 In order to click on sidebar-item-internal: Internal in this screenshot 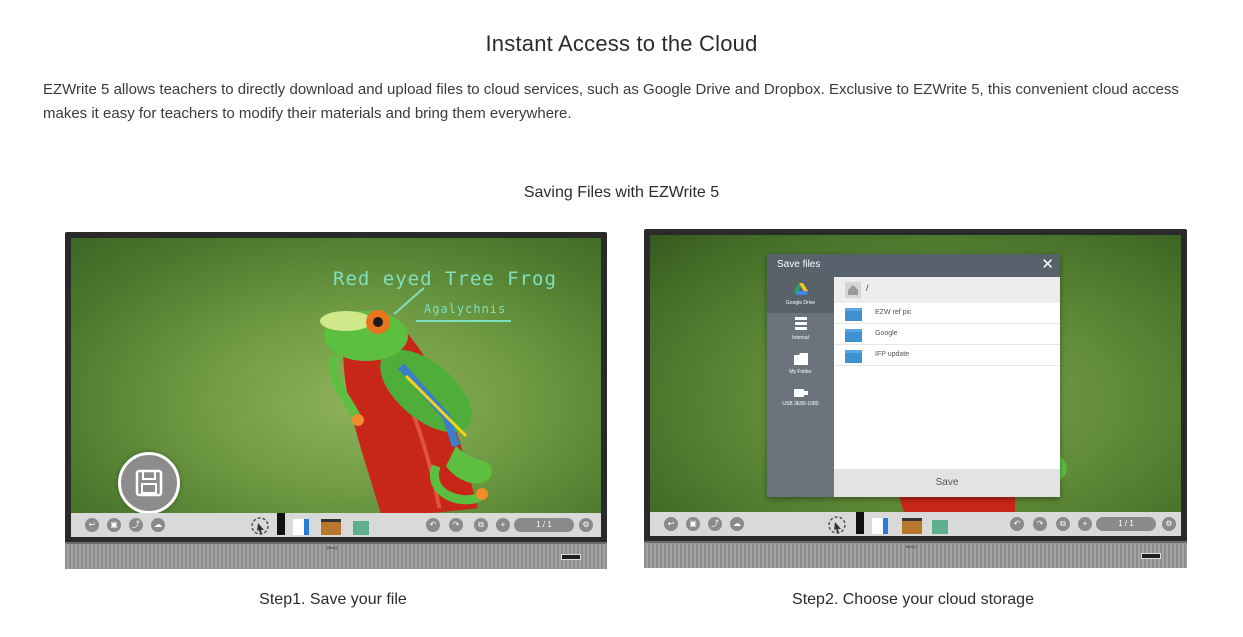, I will do `click(800, 329)`.